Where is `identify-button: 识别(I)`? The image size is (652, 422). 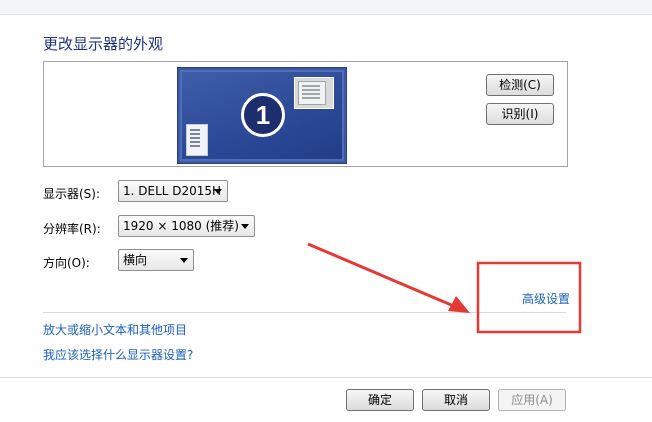 identify-button: 识别(I) is located at coordinates (520, 114).